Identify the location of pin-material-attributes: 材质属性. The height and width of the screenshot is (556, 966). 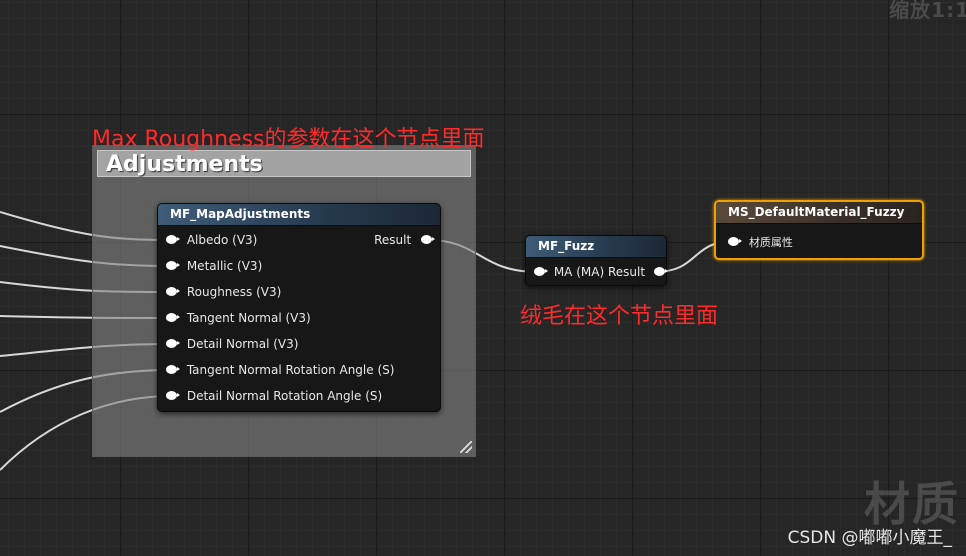
(760, 242).